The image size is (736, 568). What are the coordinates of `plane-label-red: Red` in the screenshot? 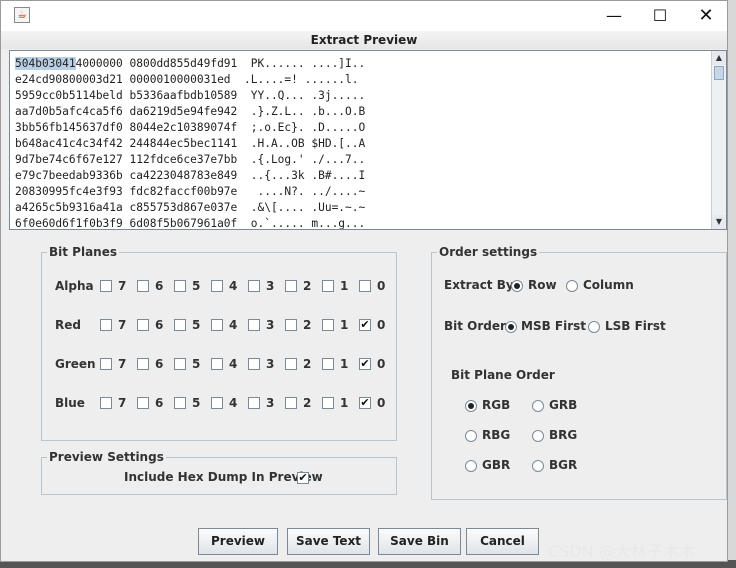 It's located at (68, 325).